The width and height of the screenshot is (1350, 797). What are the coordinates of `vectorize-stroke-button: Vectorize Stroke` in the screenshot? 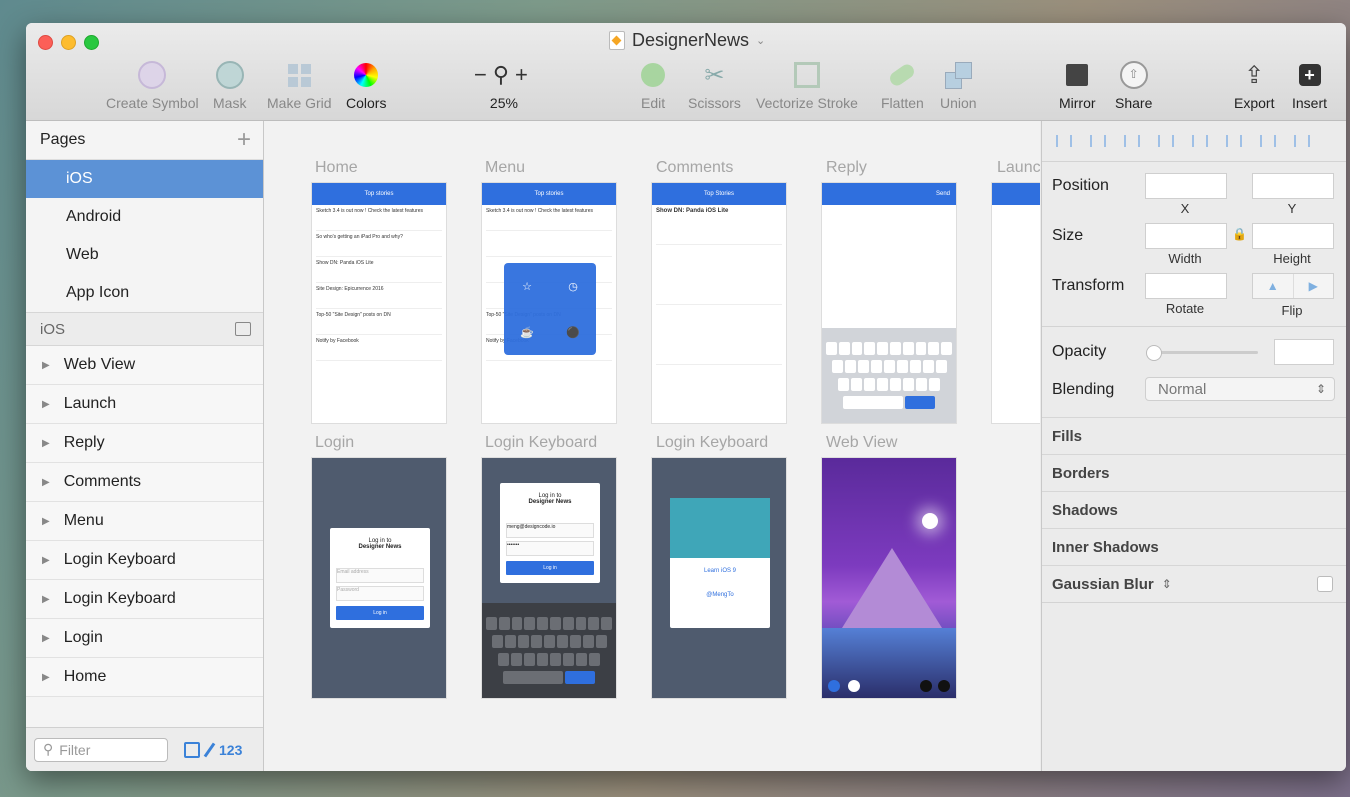 It's located at (807, 85).